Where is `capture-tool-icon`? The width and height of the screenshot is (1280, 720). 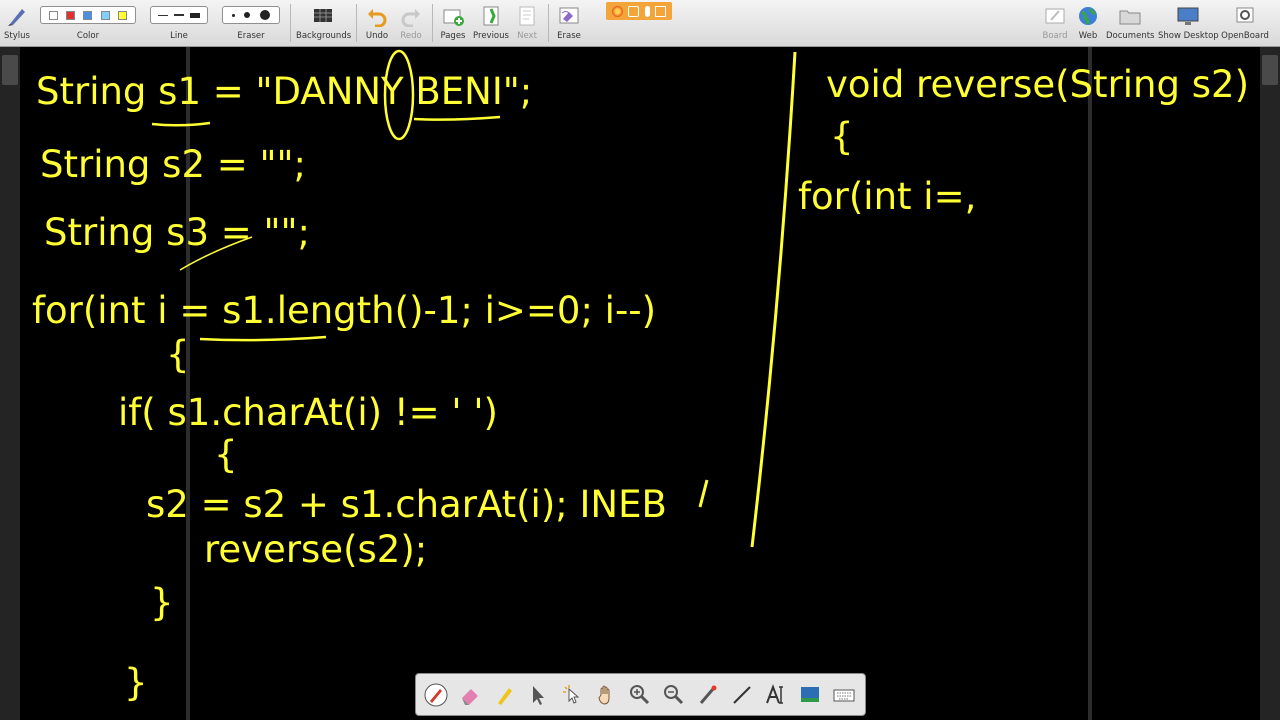
capture-tool-icon is located at coordinates (810, 695).